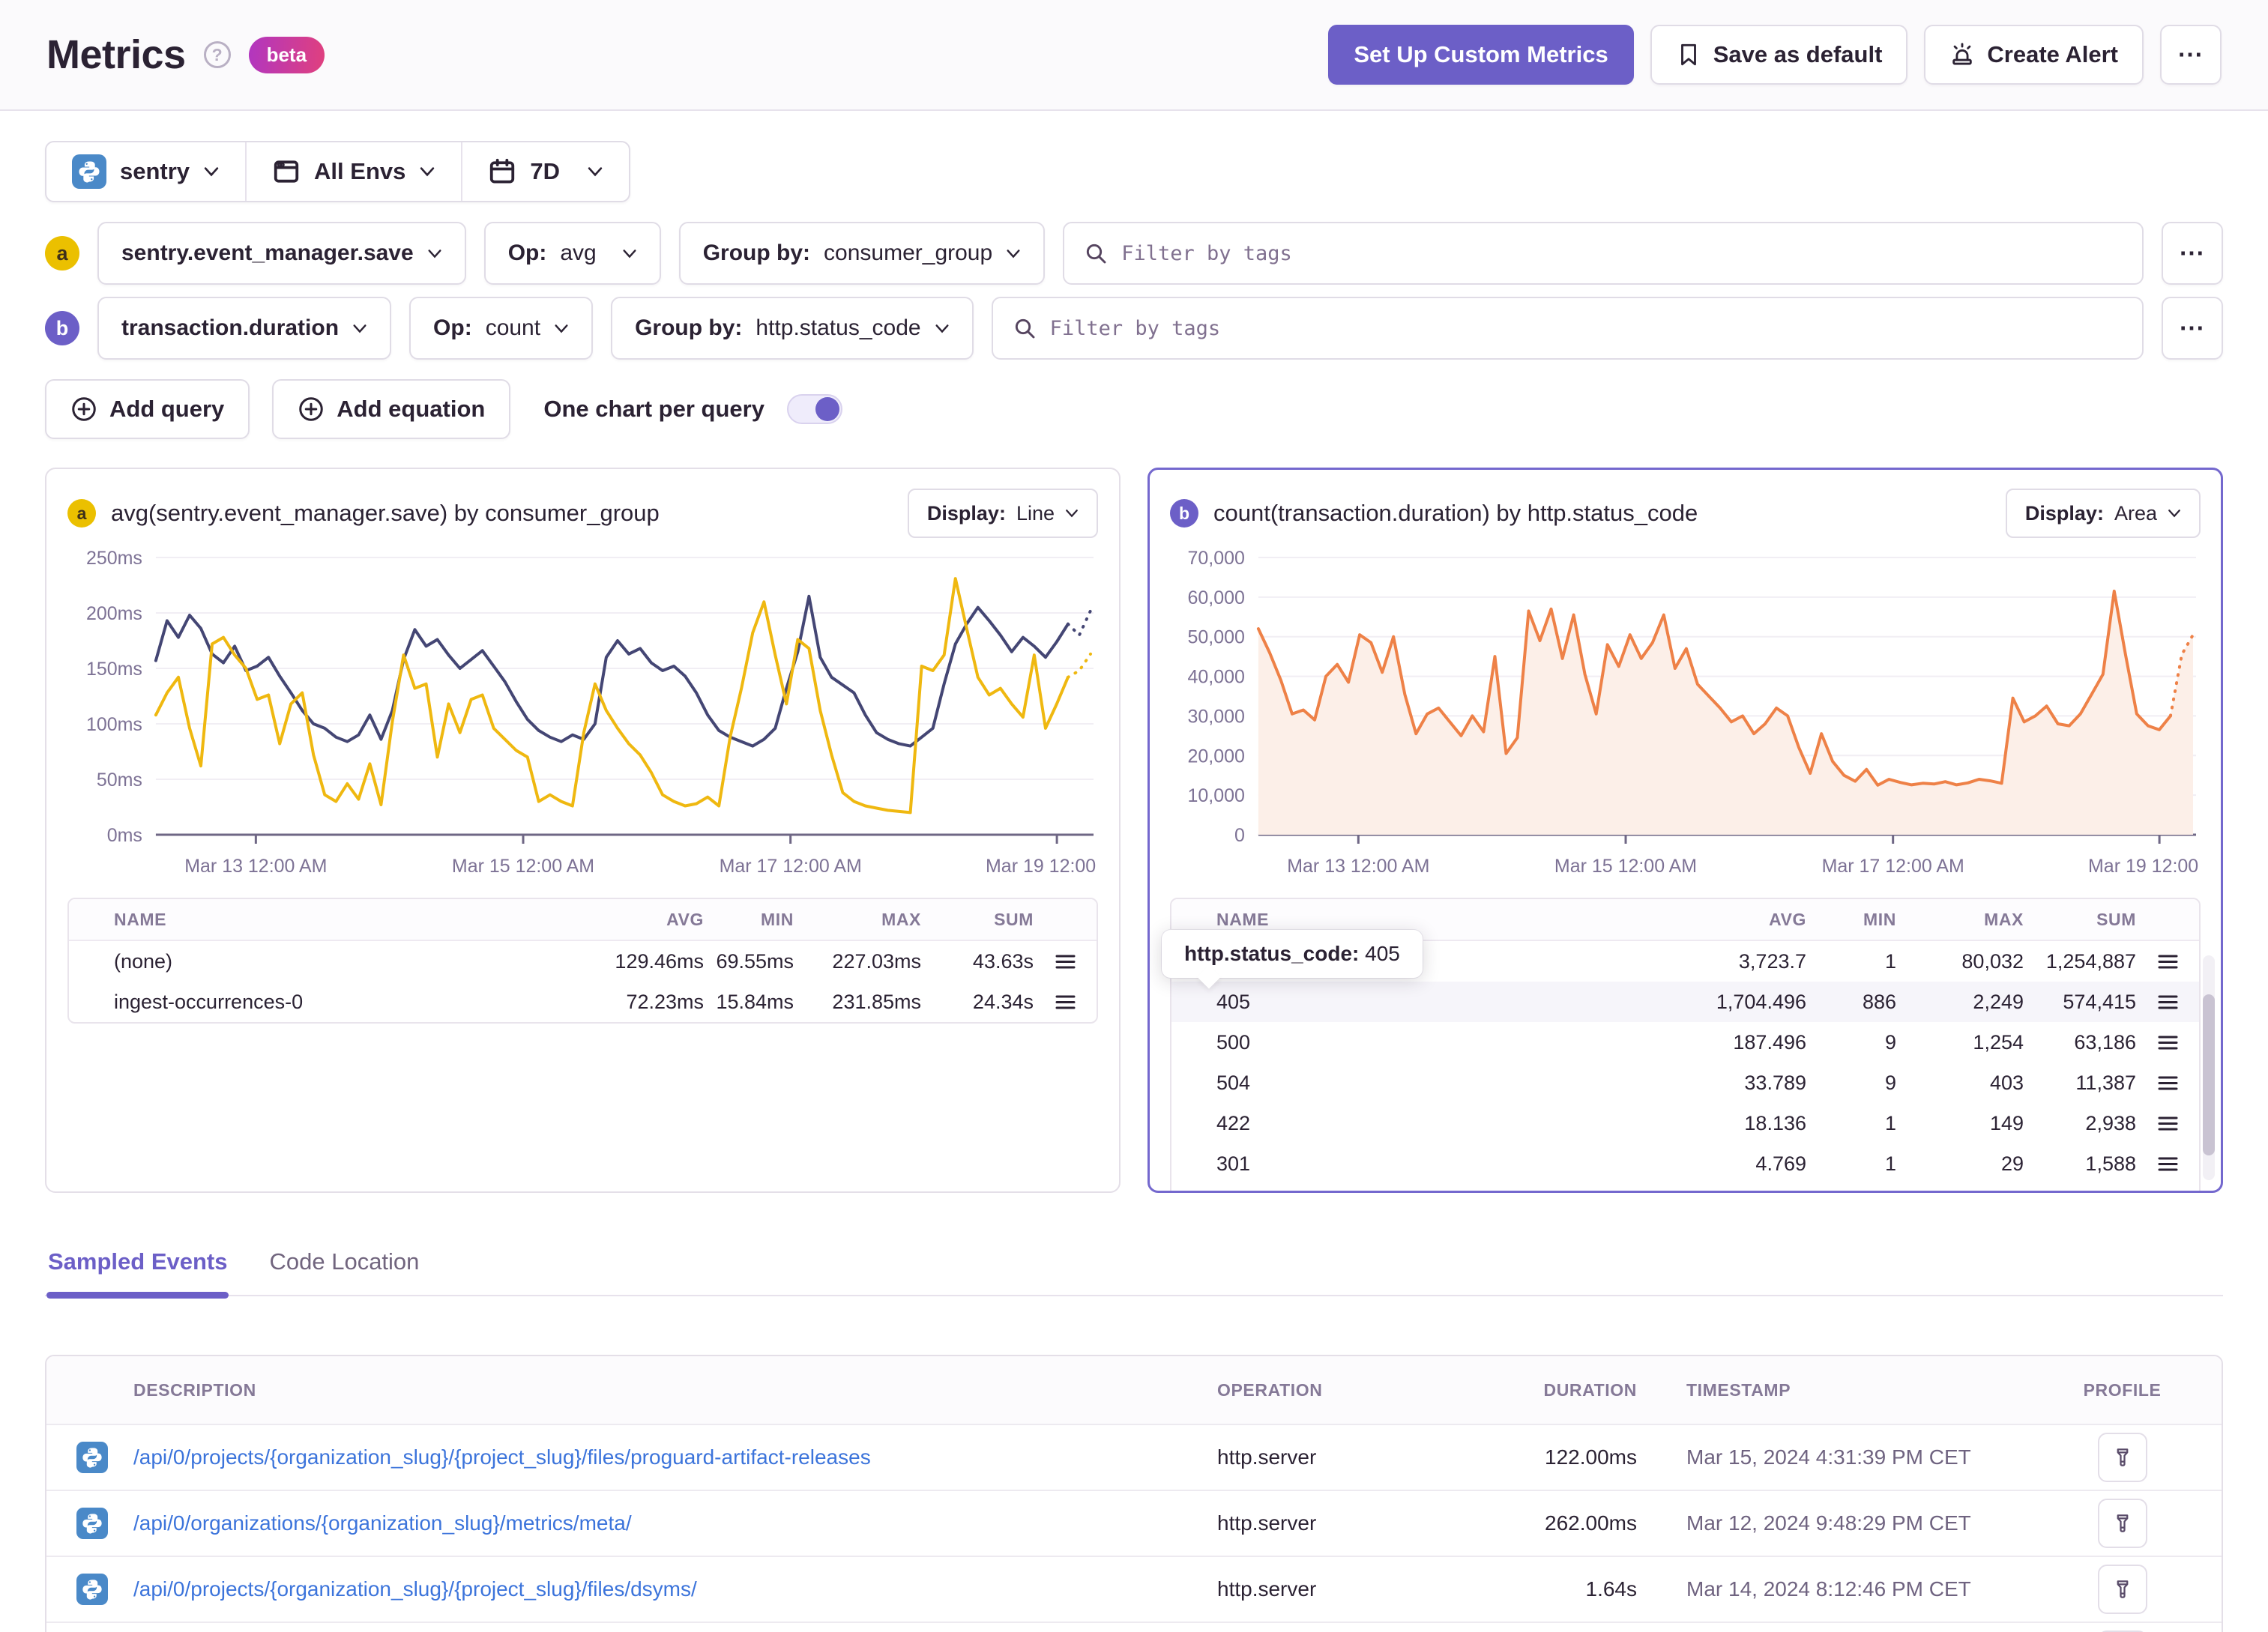 Image resolution: width=2268 pixels, height=1632 pixels. Describe the element at coordinates (353, 171) in the screenshot. I see `environment-selector: All Envs` at that location.